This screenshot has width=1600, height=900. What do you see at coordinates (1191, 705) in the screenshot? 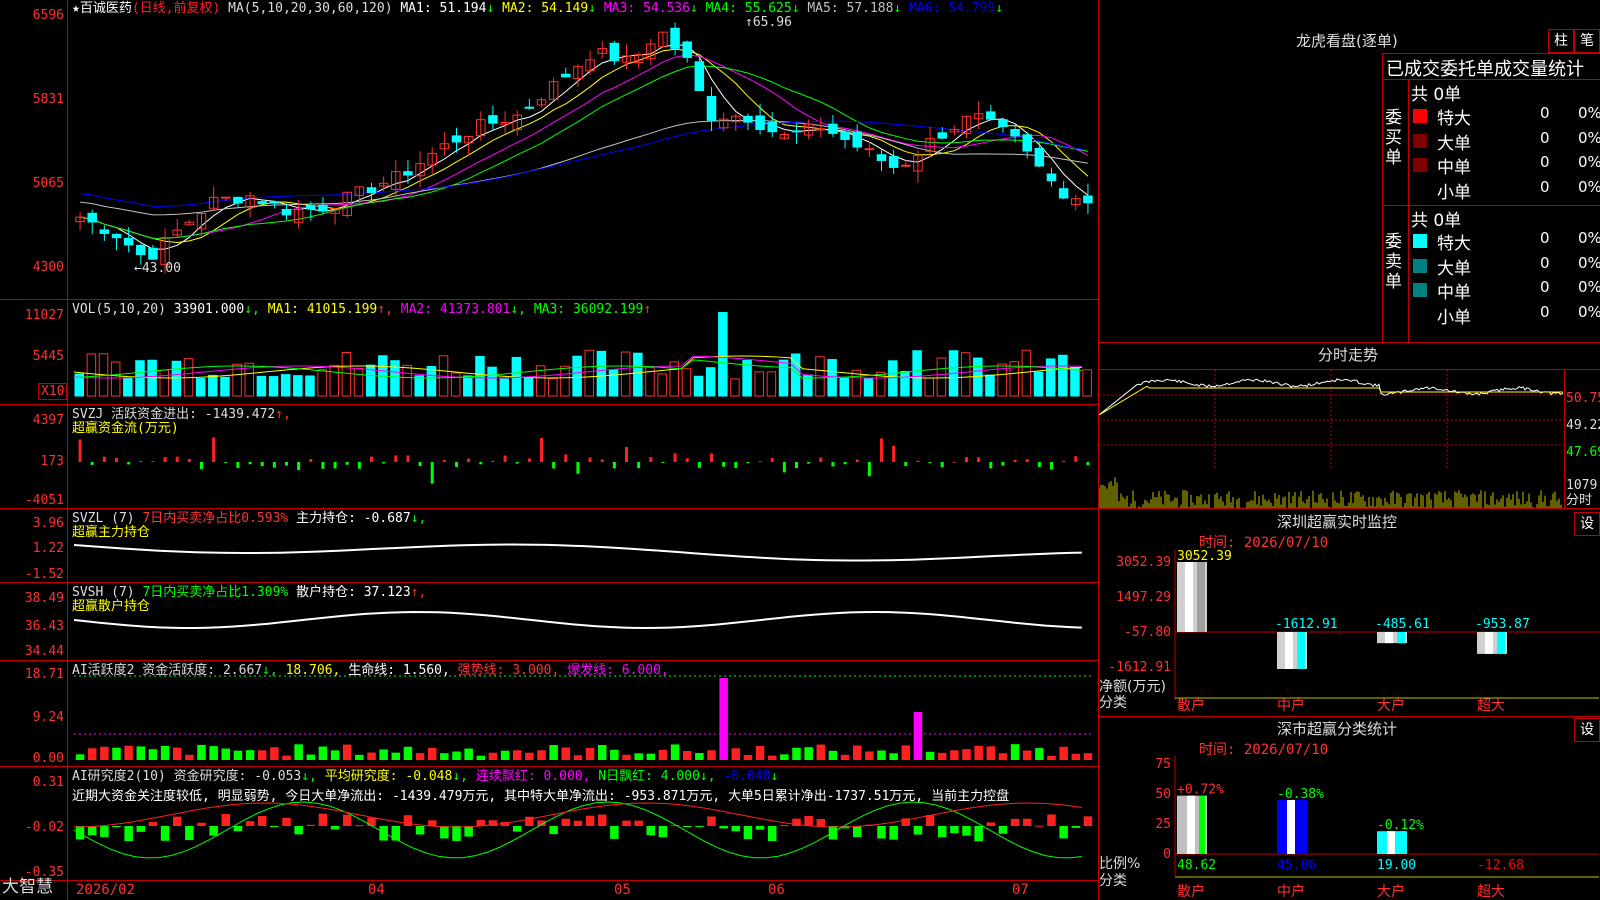
I see `sz-monitor-category: 散户` at bounding box center [1191, 705].